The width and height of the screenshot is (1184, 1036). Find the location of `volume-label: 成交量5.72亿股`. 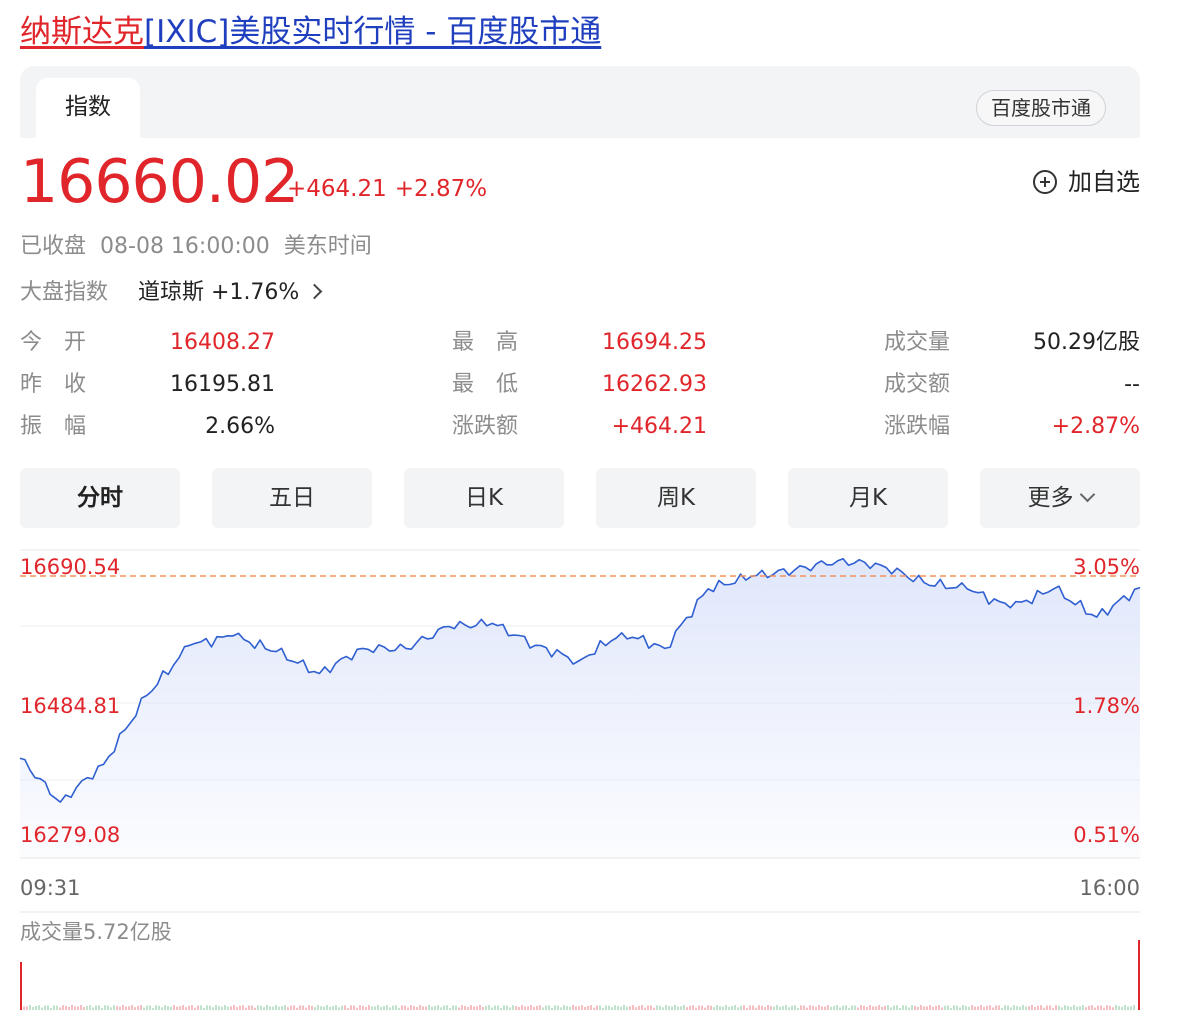

volume-label: 成交量5.72亿股 is located at coordinates (96, 932).